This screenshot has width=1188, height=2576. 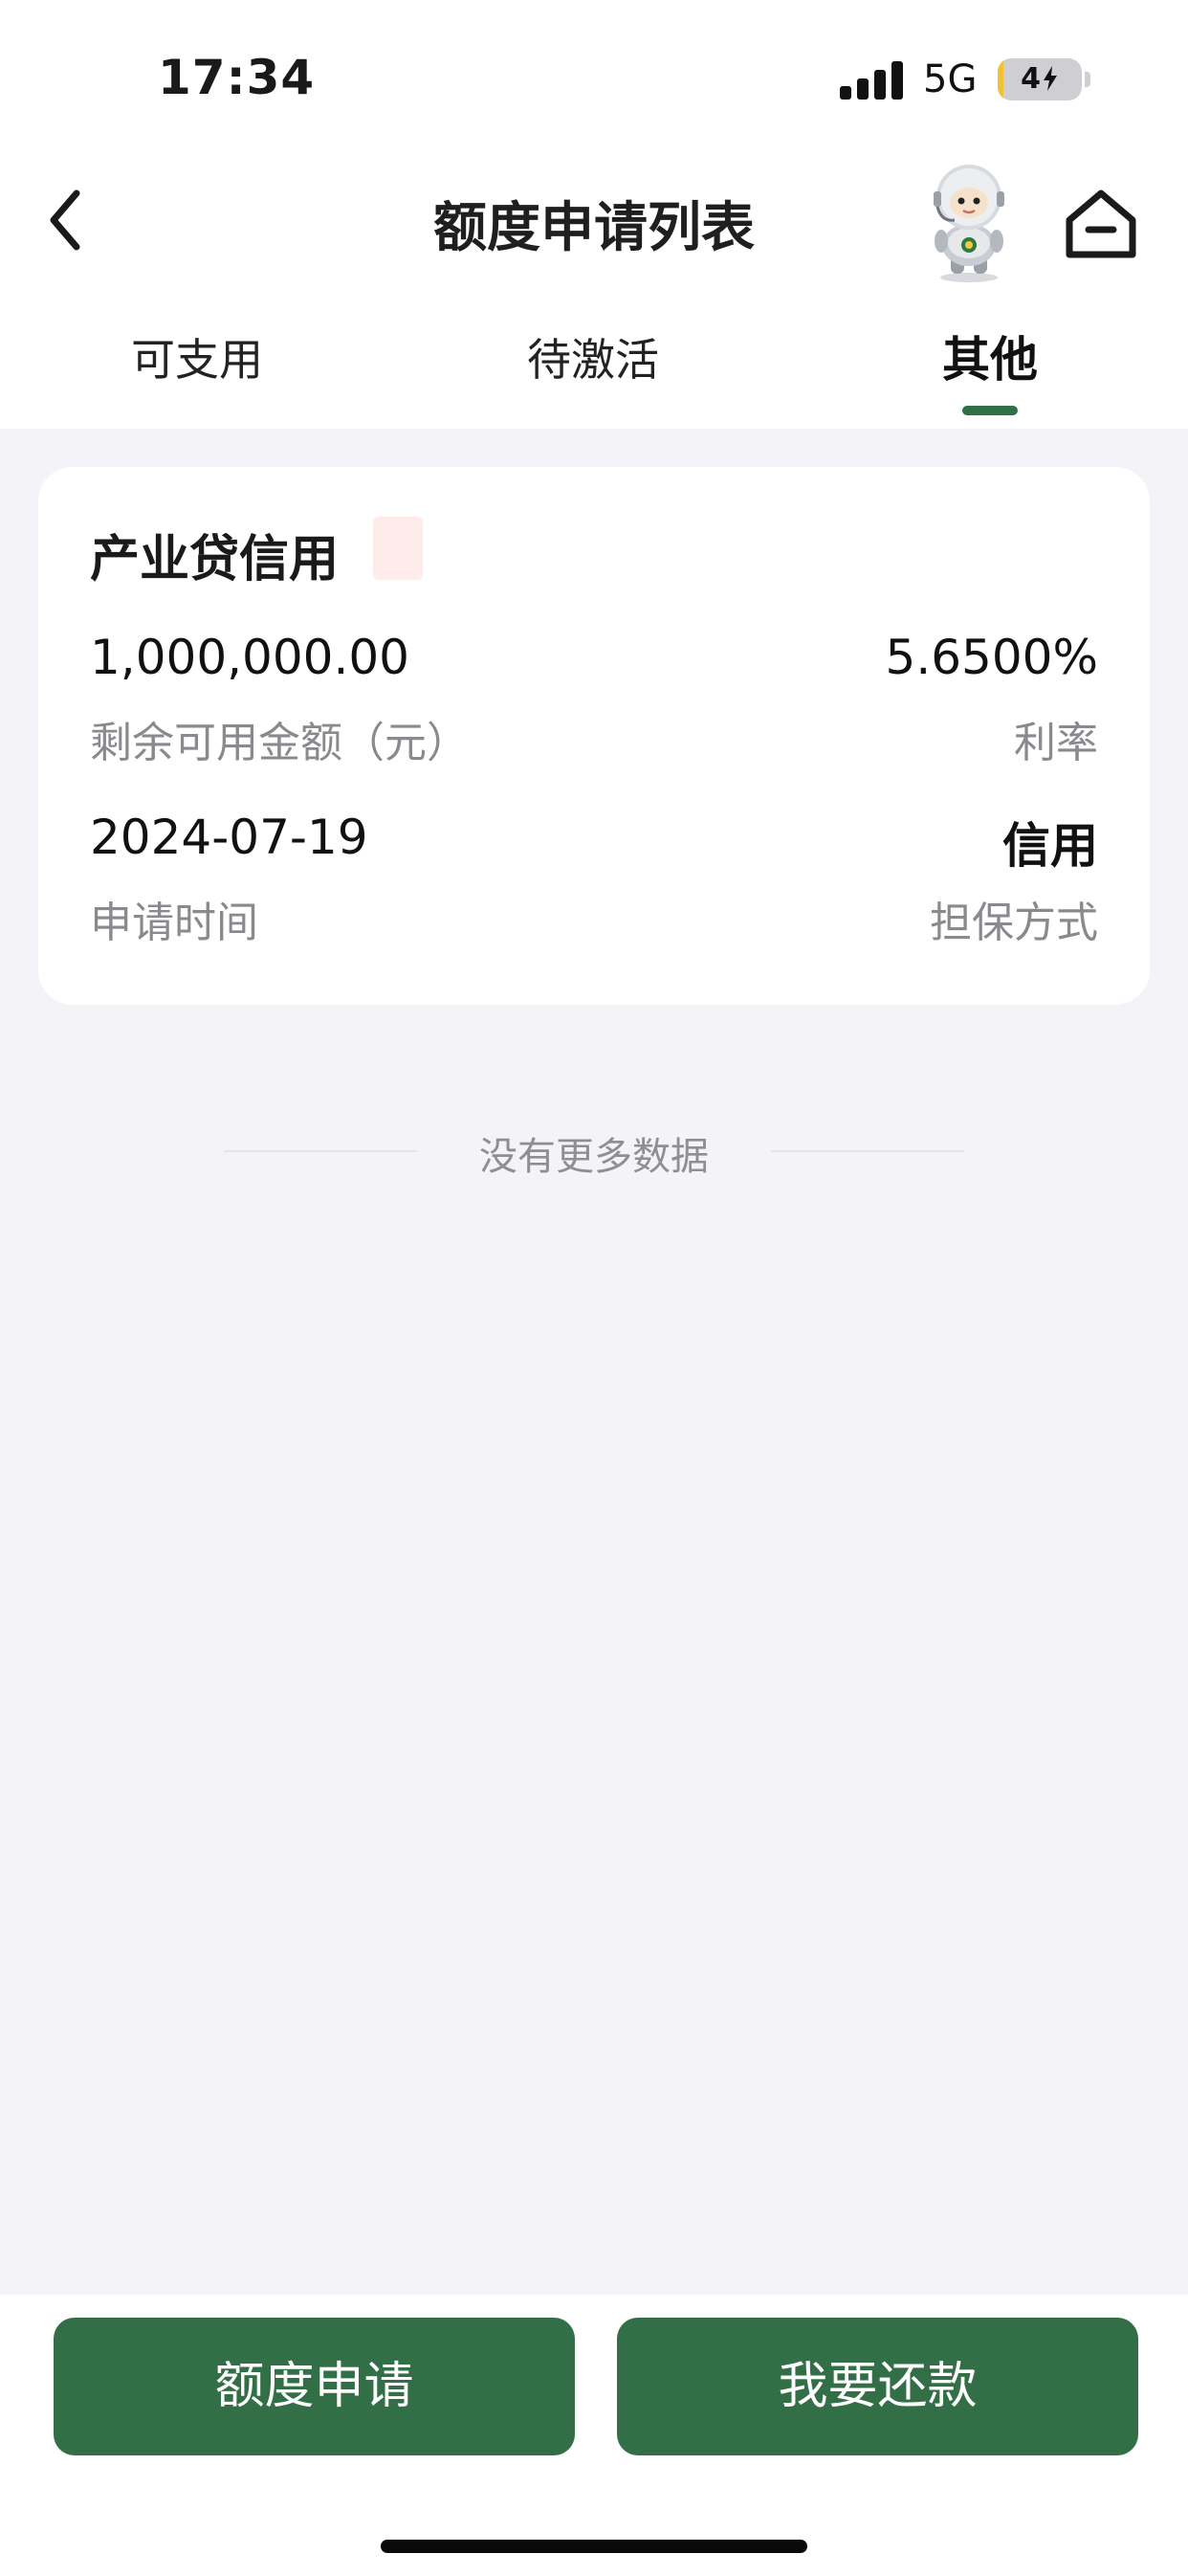 I want to click on home-icon, so click(x=1101, y=223).